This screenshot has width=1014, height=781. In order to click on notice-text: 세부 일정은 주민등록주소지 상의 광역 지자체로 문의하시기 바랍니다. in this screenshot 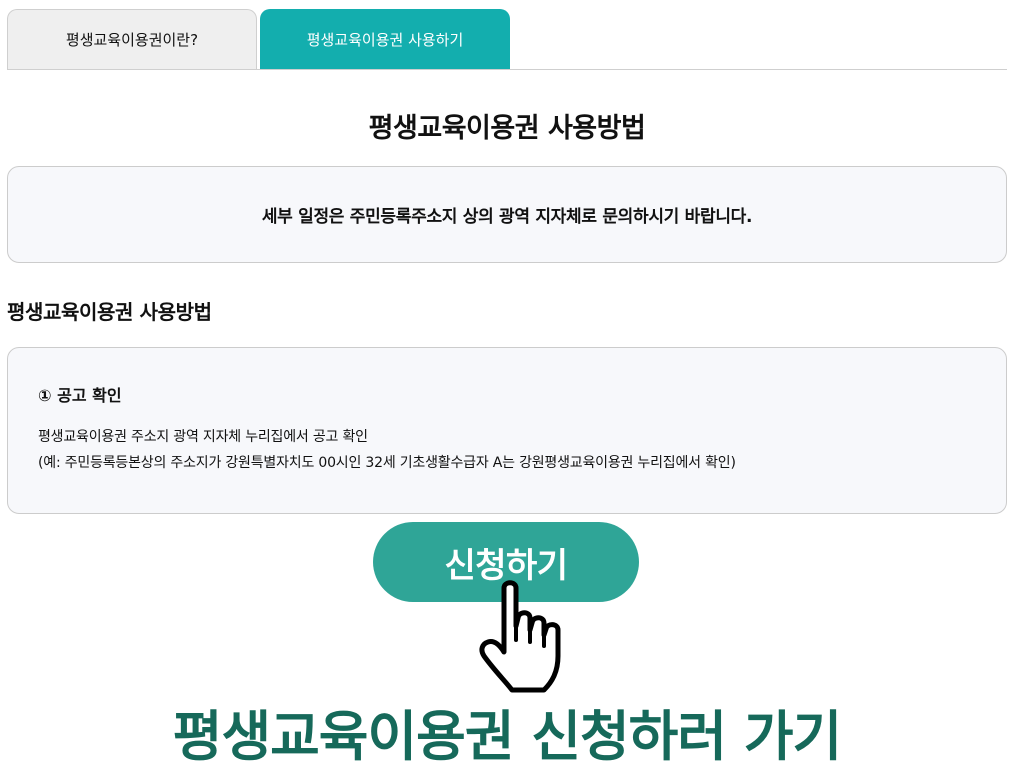, I will do `click(507, 217)`.